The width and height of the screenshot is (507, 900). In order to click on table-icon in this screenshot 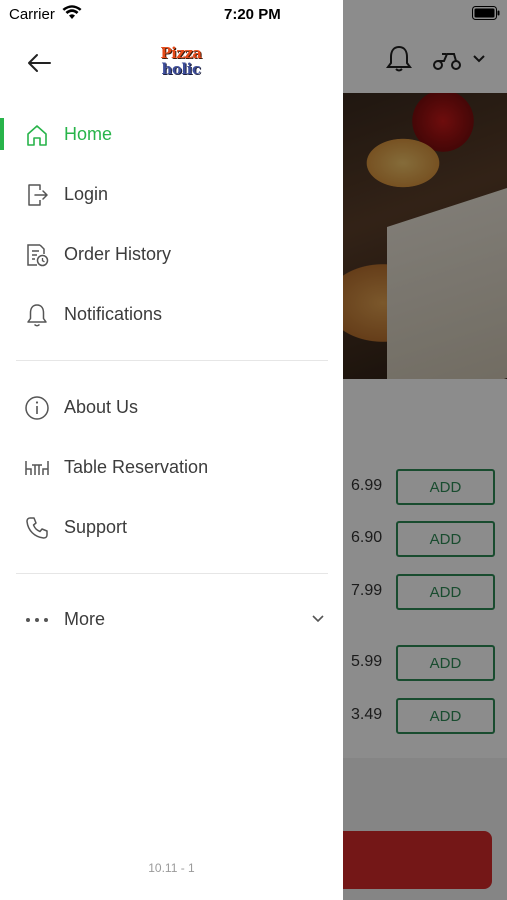, I will do `click(37, 468)`.